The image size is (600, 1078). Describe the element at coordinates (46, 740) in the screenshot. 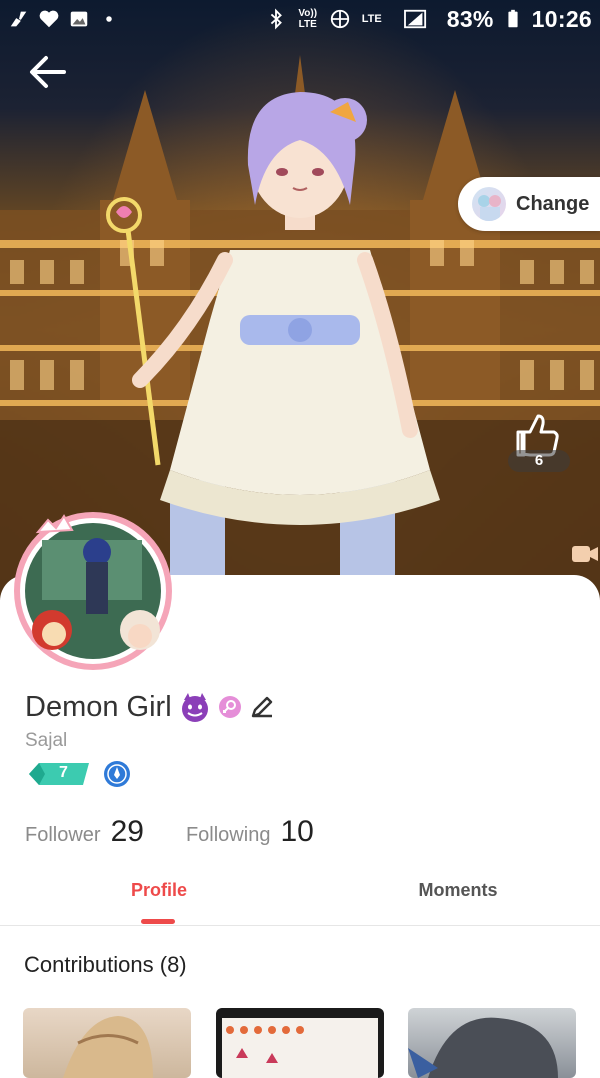

I see `username: Sajal` at that location.